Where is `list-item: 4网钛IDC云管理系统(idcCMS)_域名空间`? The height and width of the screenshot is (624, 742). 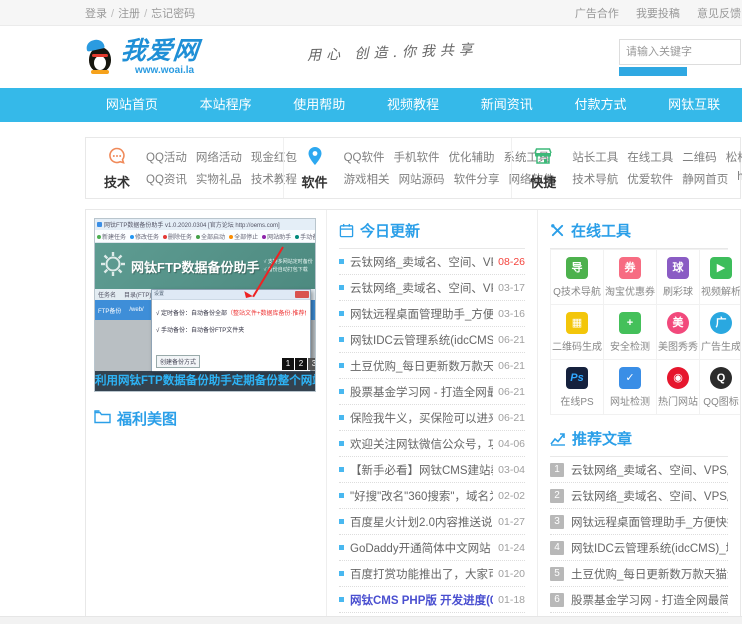 list-item: 4网钛IDC云管理系统(idcCMS)_域名空间 is located at coordinates (639, 548).